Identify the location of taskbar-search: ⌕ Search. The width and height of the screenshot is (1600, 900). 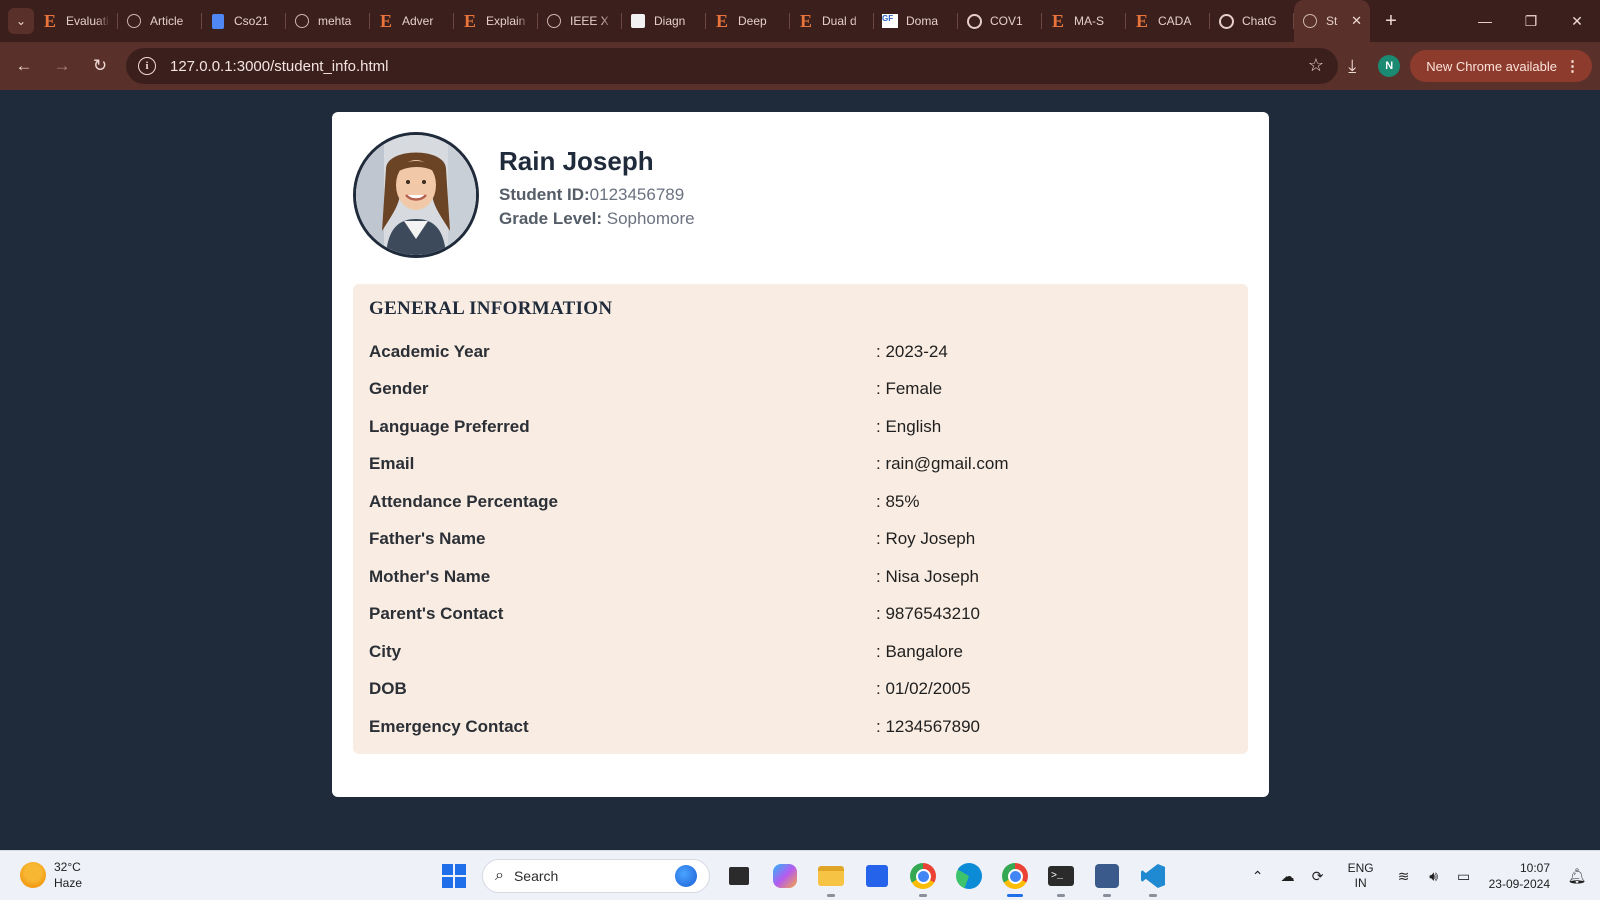
(596, 876).